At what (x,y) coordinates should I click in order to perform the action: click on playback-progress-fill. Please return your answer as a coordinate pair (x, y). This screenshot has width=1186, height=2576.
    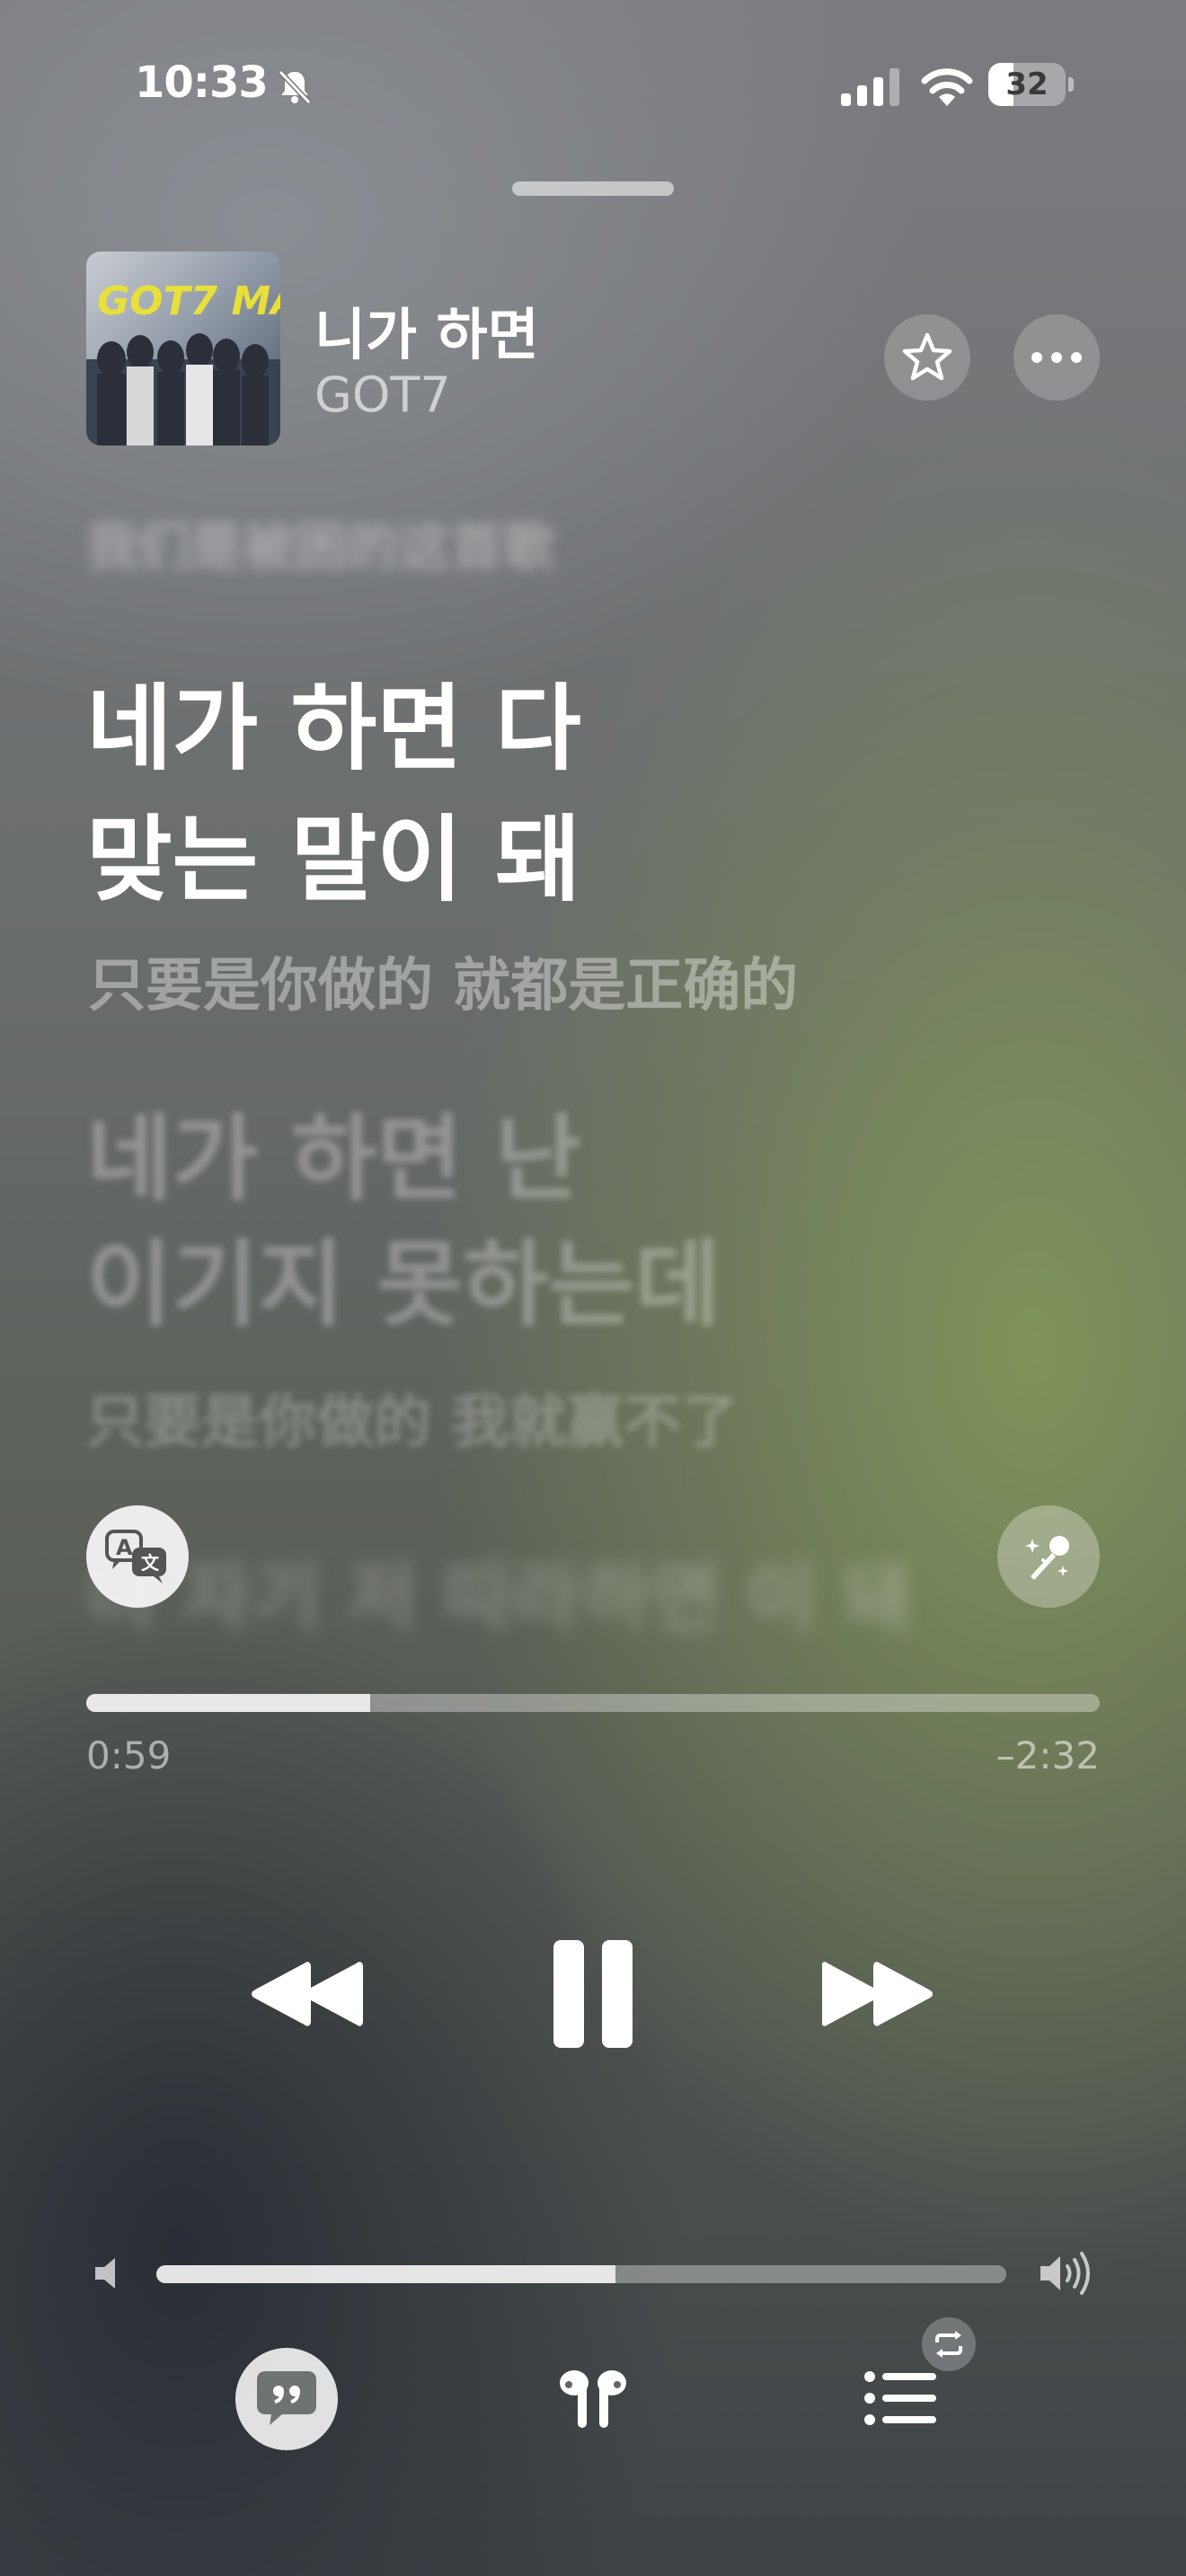
    Looking at the image, I should click on (228, 1703).